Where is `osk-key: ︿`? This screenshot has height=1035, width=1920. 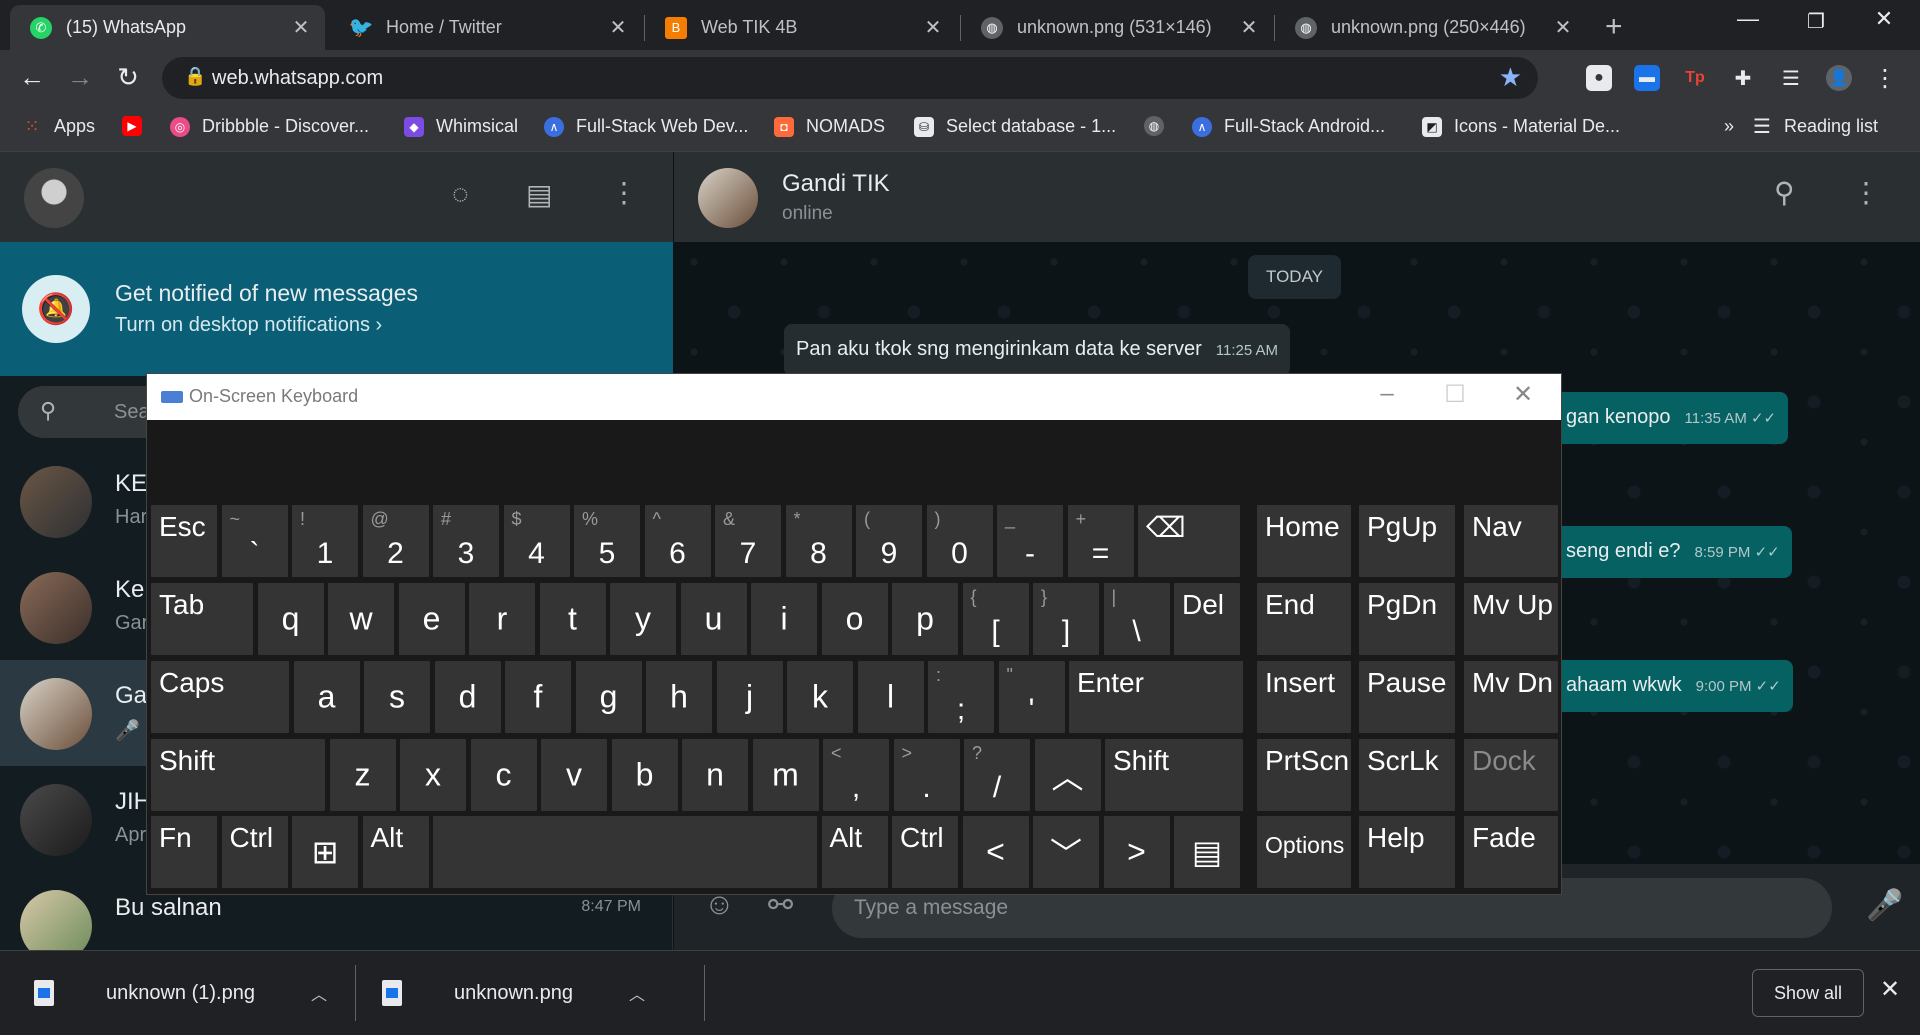 osk-key: ︿ is located at coordinates (1067, 775).